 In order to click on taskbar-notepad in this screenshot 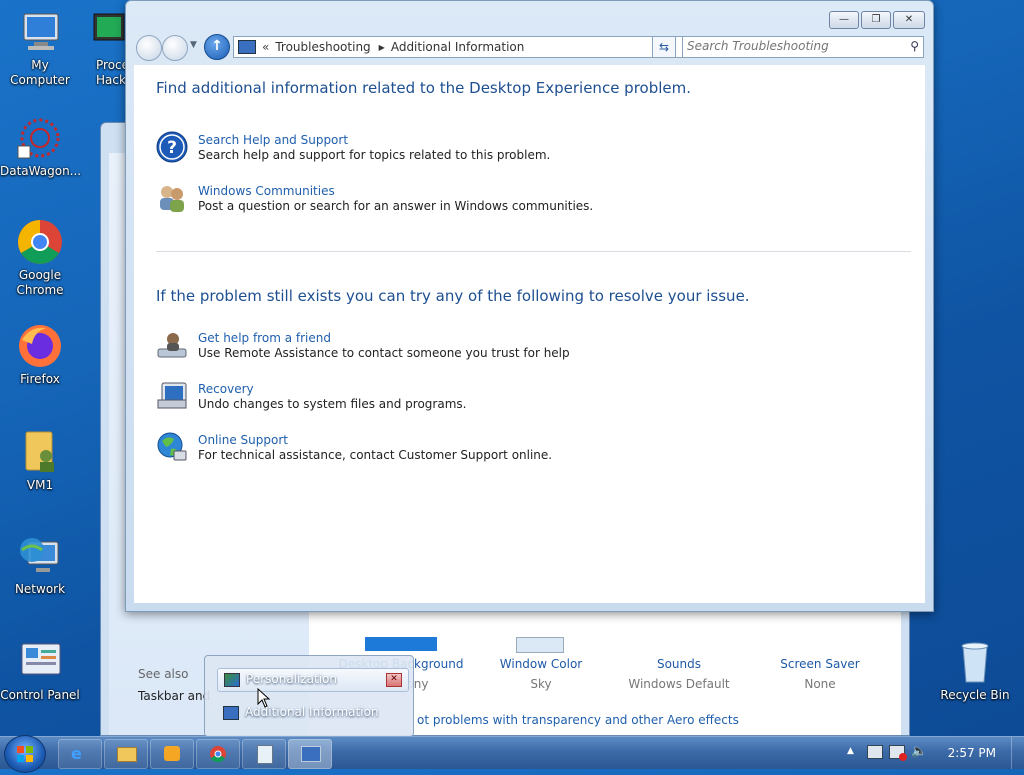, I will do `click(264, 754)`.